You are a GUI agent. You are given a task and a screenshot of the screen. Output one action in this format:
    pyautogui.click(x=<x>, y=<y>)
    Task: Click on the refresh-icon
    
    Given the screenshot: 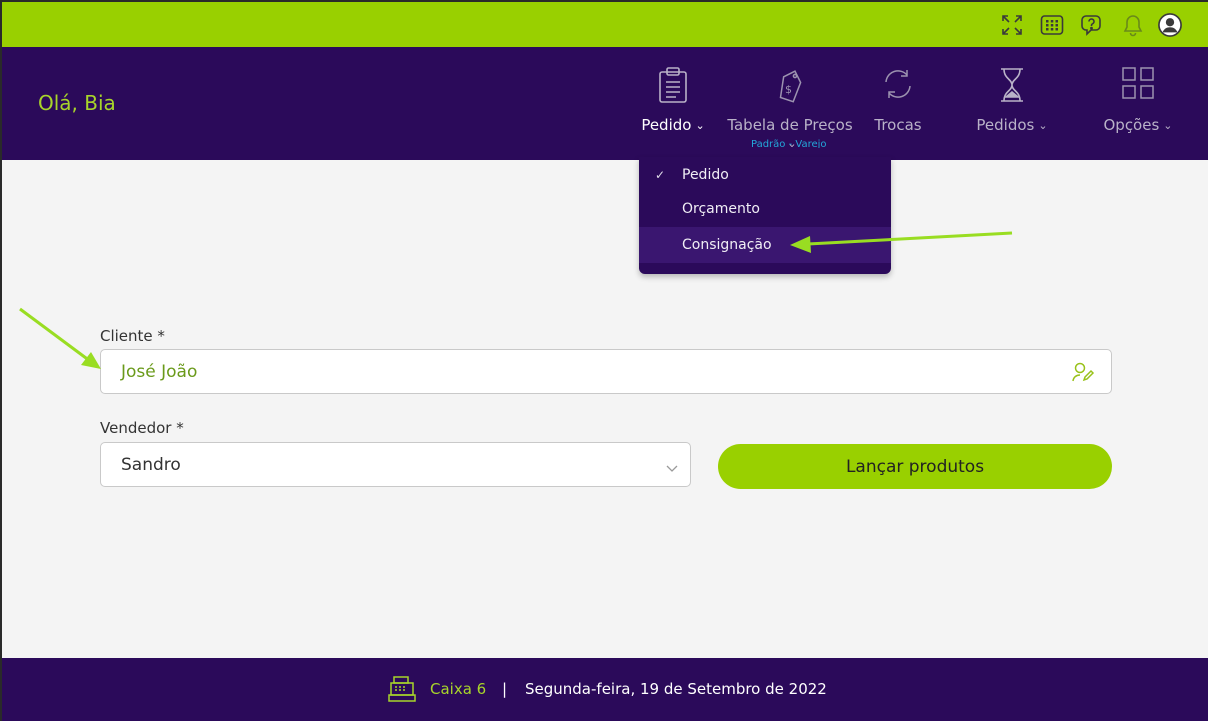 What is the action you would take?
    pyautogui.click(x=898, y=86)
    